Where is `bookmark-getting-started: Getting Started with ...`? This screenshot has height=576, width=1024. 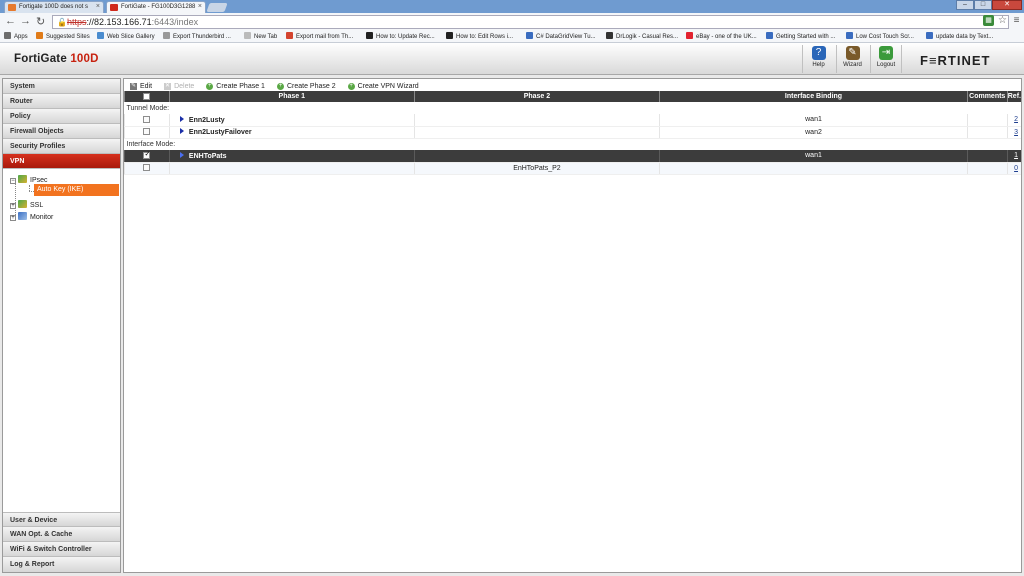
bookmark-getting-started: Getting Started with ... is located at coordinates (800, 36).